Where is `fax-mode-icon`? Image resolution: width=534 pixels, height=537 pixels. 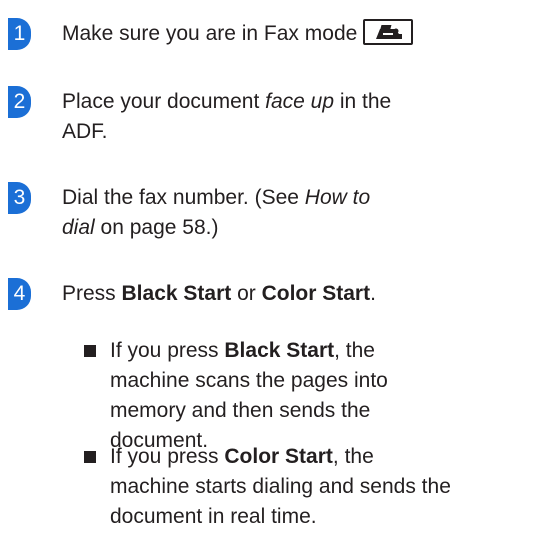
fax-mode-icon is located at coordinates (388, 32).